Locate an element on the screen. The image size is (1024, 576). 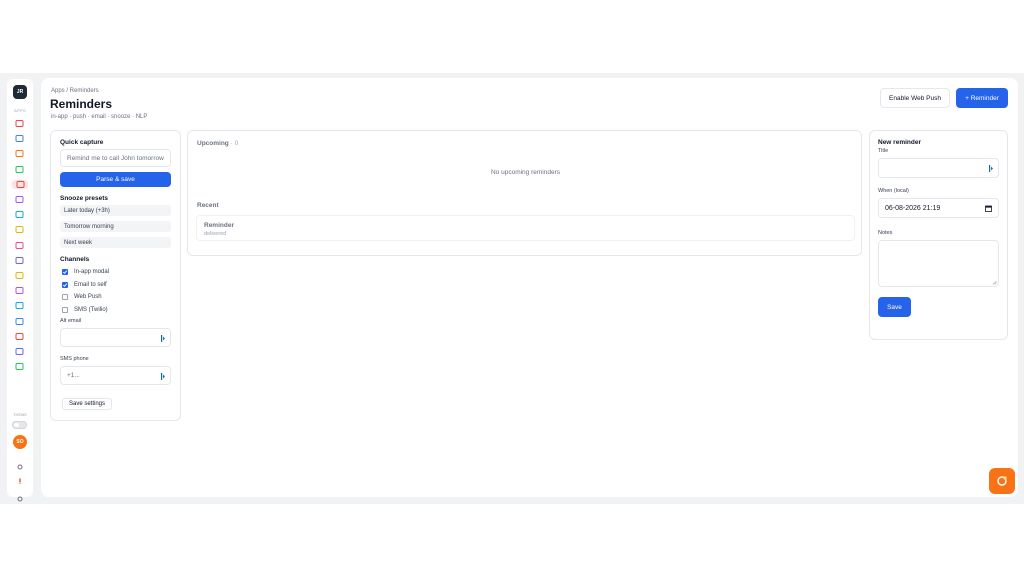
users-icon is located at coordinates (19, 245).